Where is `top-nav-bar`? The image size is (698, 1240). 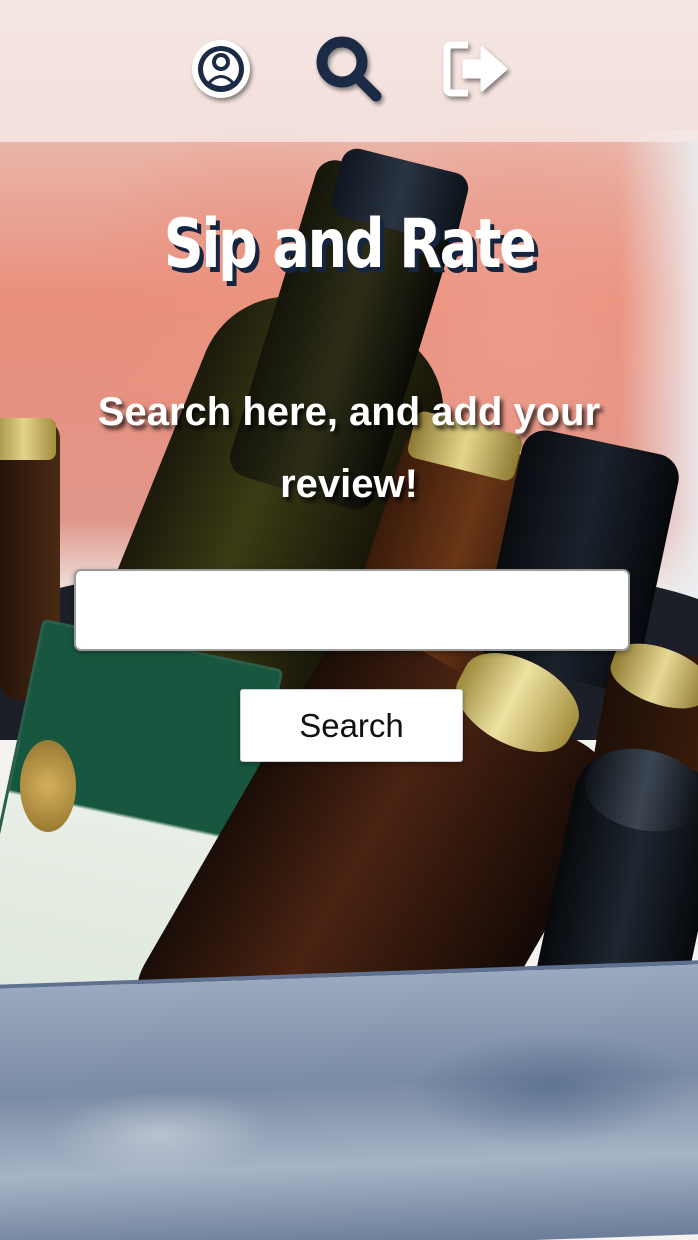
top-nav-bar is located at coordinates (349, 71).